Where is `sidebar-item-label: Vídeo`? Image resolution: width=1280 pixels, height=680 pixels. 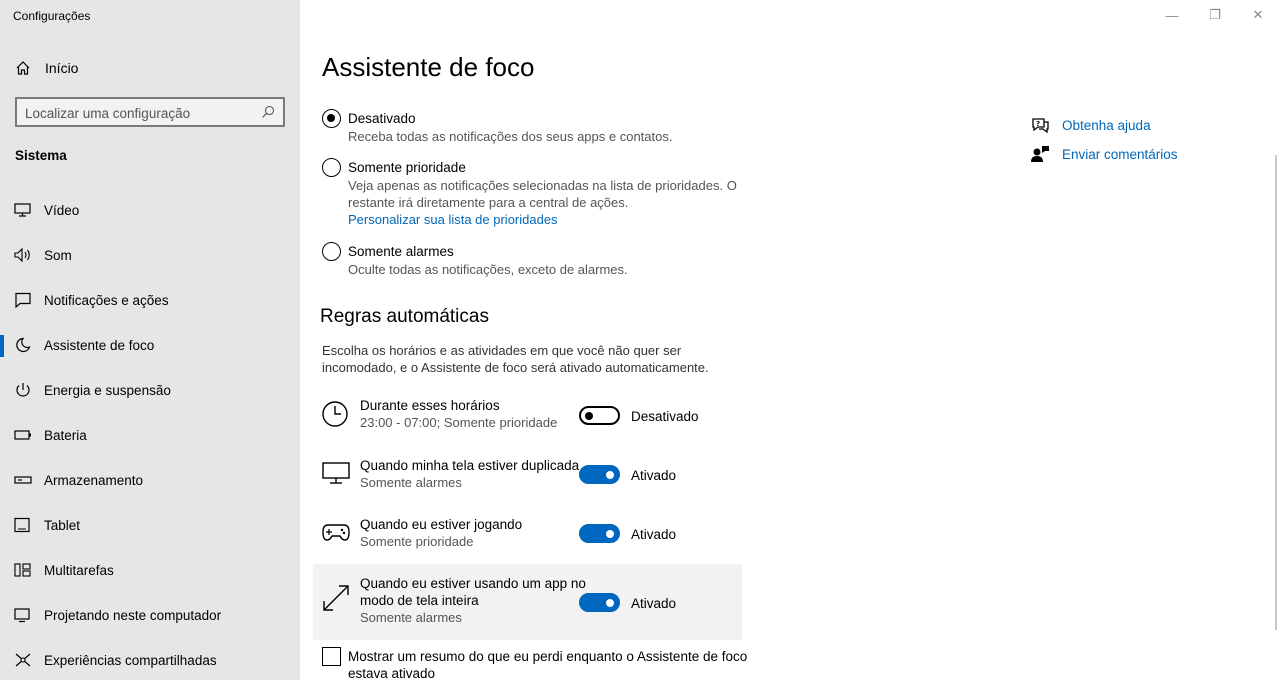
sidebar-item-label: Vídeo is located at coordinates (62, 210).